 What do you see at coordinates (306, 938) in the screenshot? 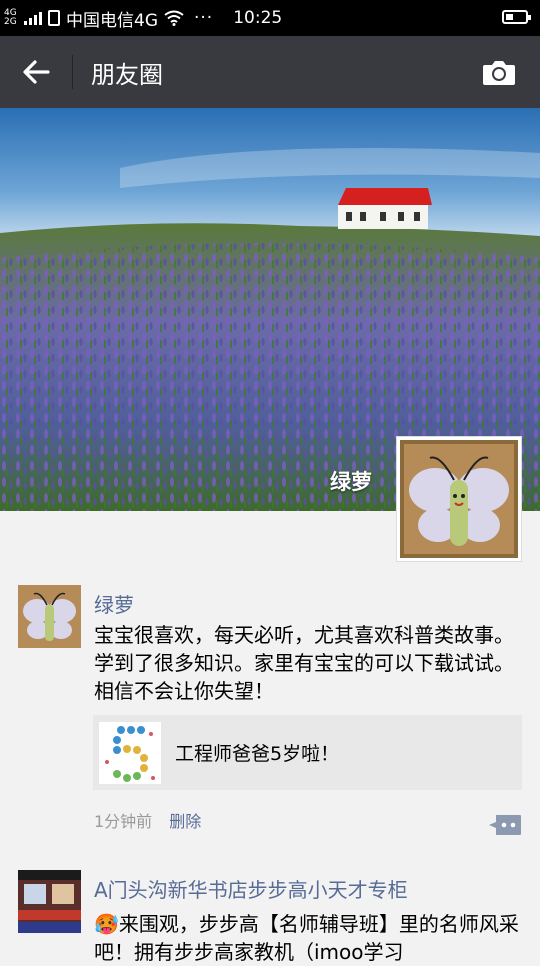
I see `post-text: 🥵来围观，步步高【名师辅导班】里的名师风采吧！拥有步步高家教机（imoo学习` at bounding box center [306, 938].